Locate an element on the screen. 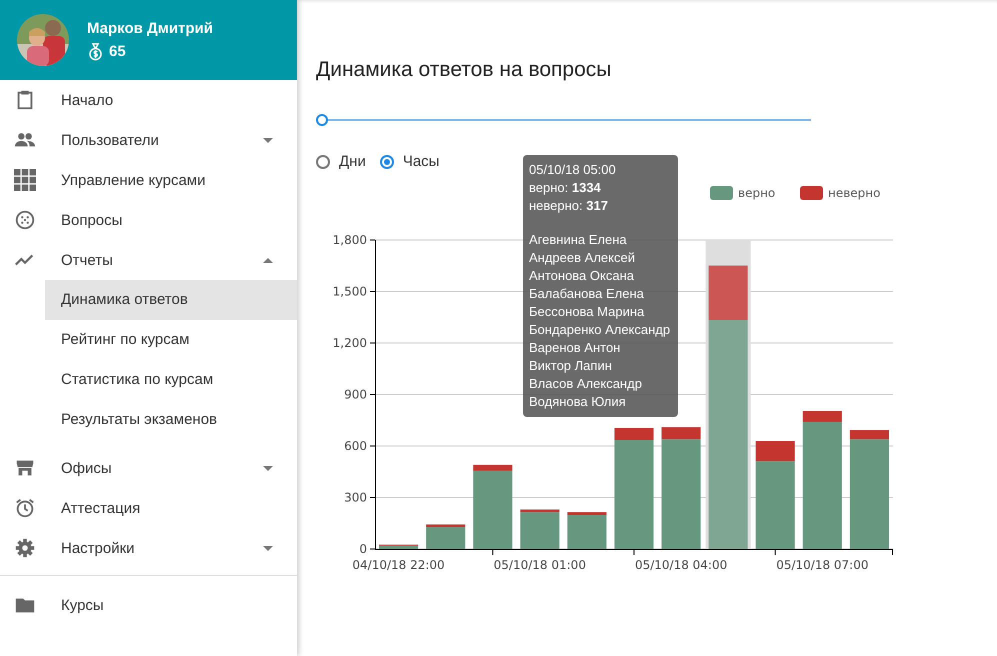  user-name: Марков Дмитрий is located at coordinates (150, 28).